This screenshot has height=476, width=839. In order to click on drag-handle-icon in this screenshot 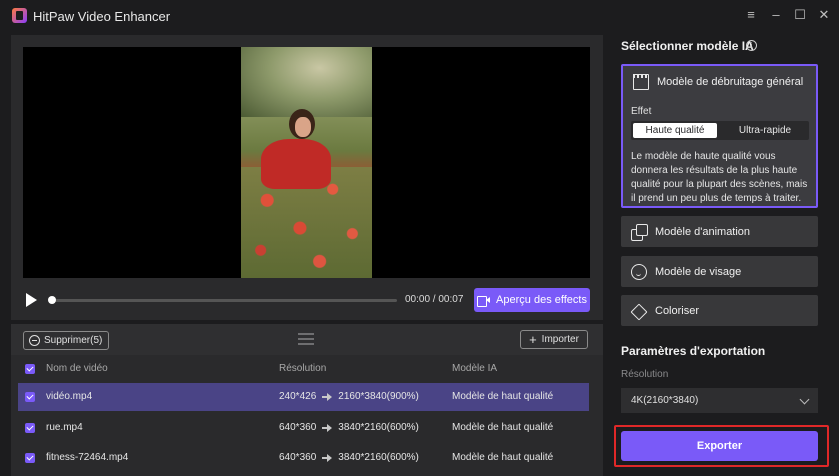, I will do `click(306, 339)`.